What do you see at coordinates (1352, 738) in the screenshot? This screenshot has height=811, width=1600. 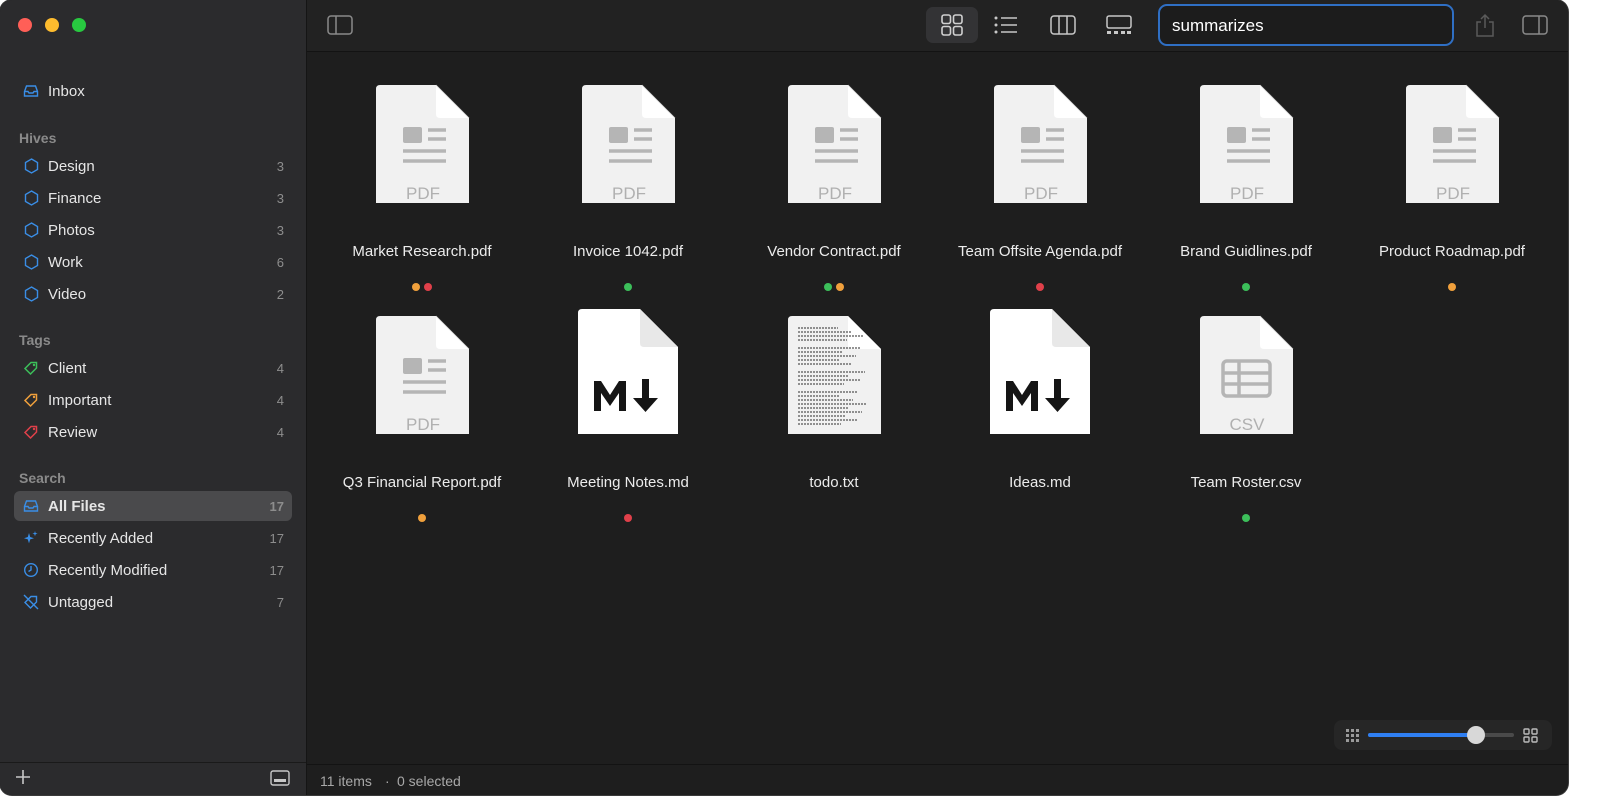 I see `small-grid-icon` at bounding box center [1352, 738].